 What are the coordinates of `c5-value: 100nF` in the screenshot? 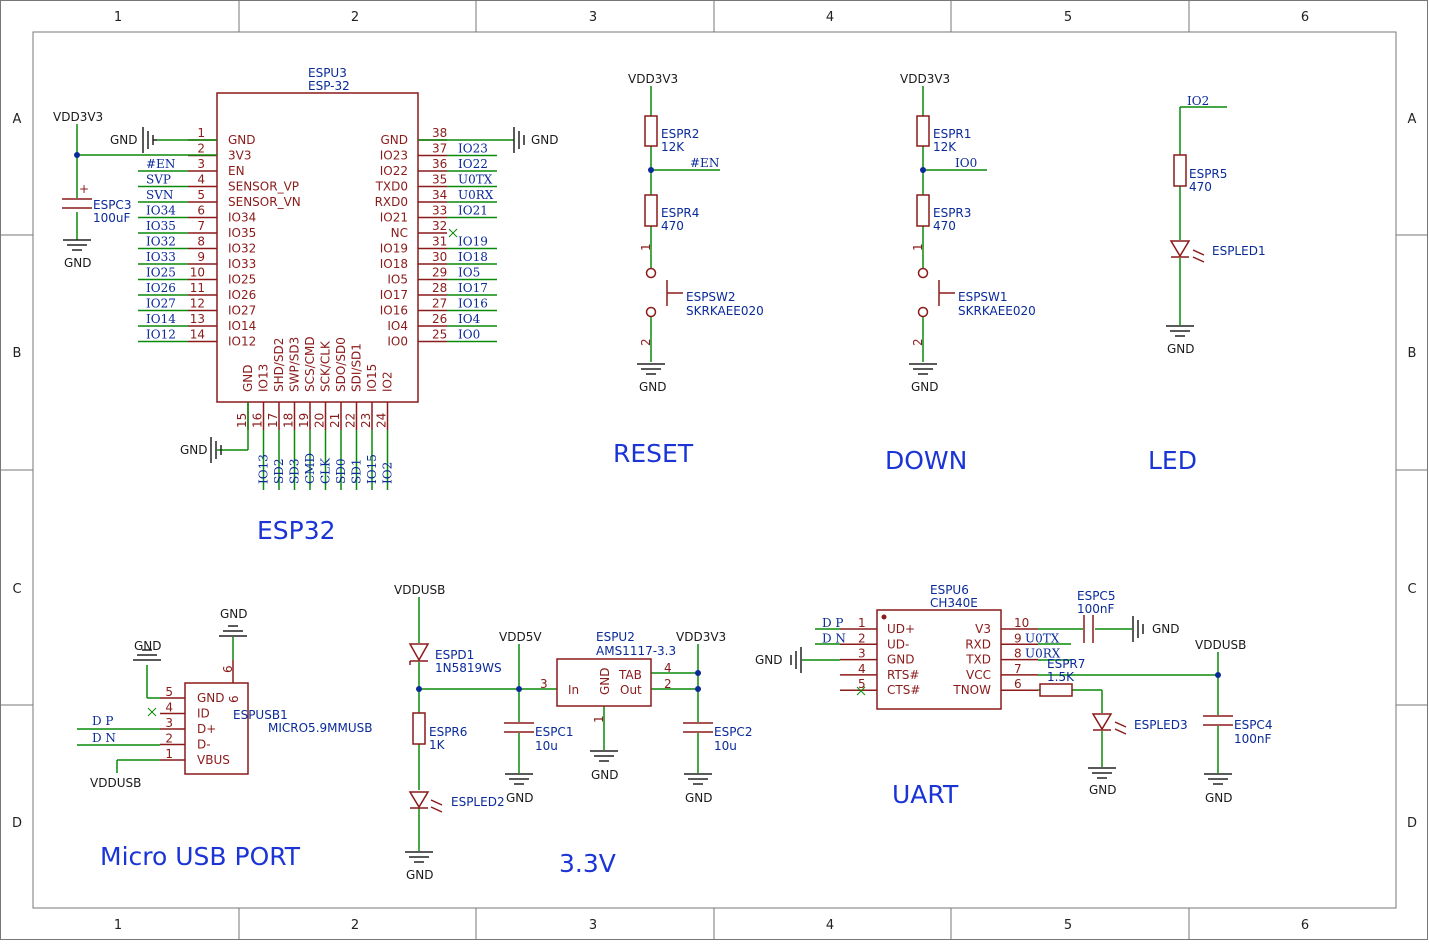 It's located at (1096, 609).